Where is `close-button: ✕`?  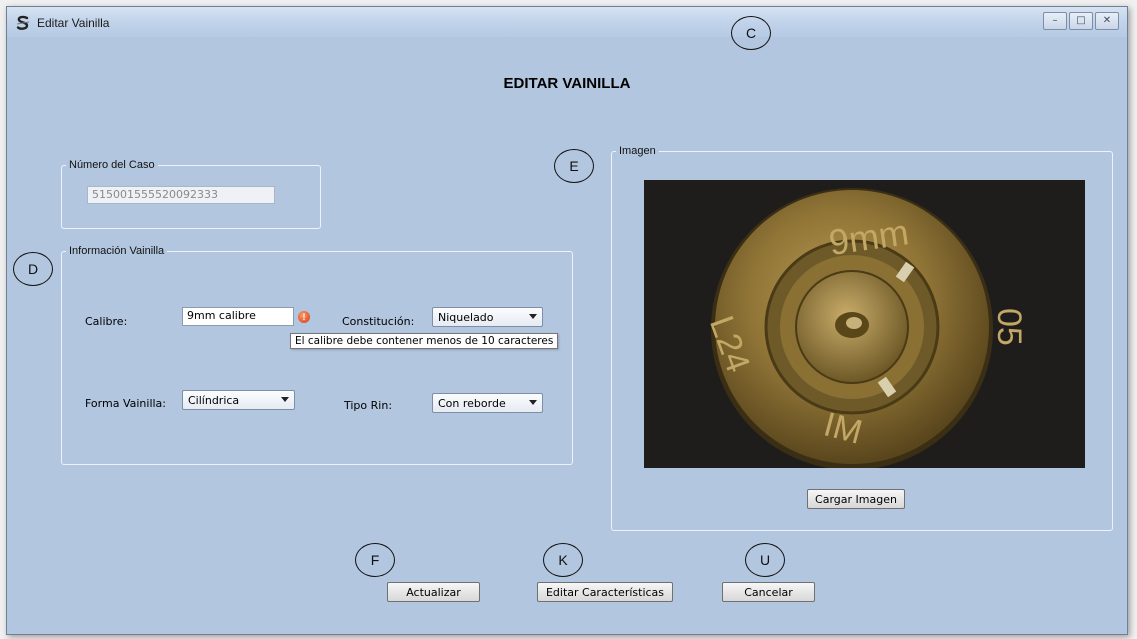
close-button: ✕ is located at coordinates (1107, 21).